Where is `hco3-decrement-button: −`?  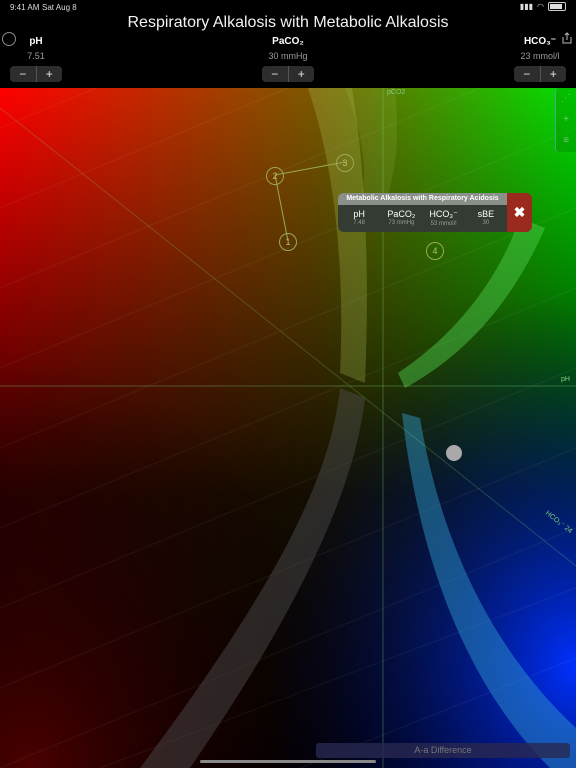 hco3-decrement-button: − is located at coordinates (527, 74).